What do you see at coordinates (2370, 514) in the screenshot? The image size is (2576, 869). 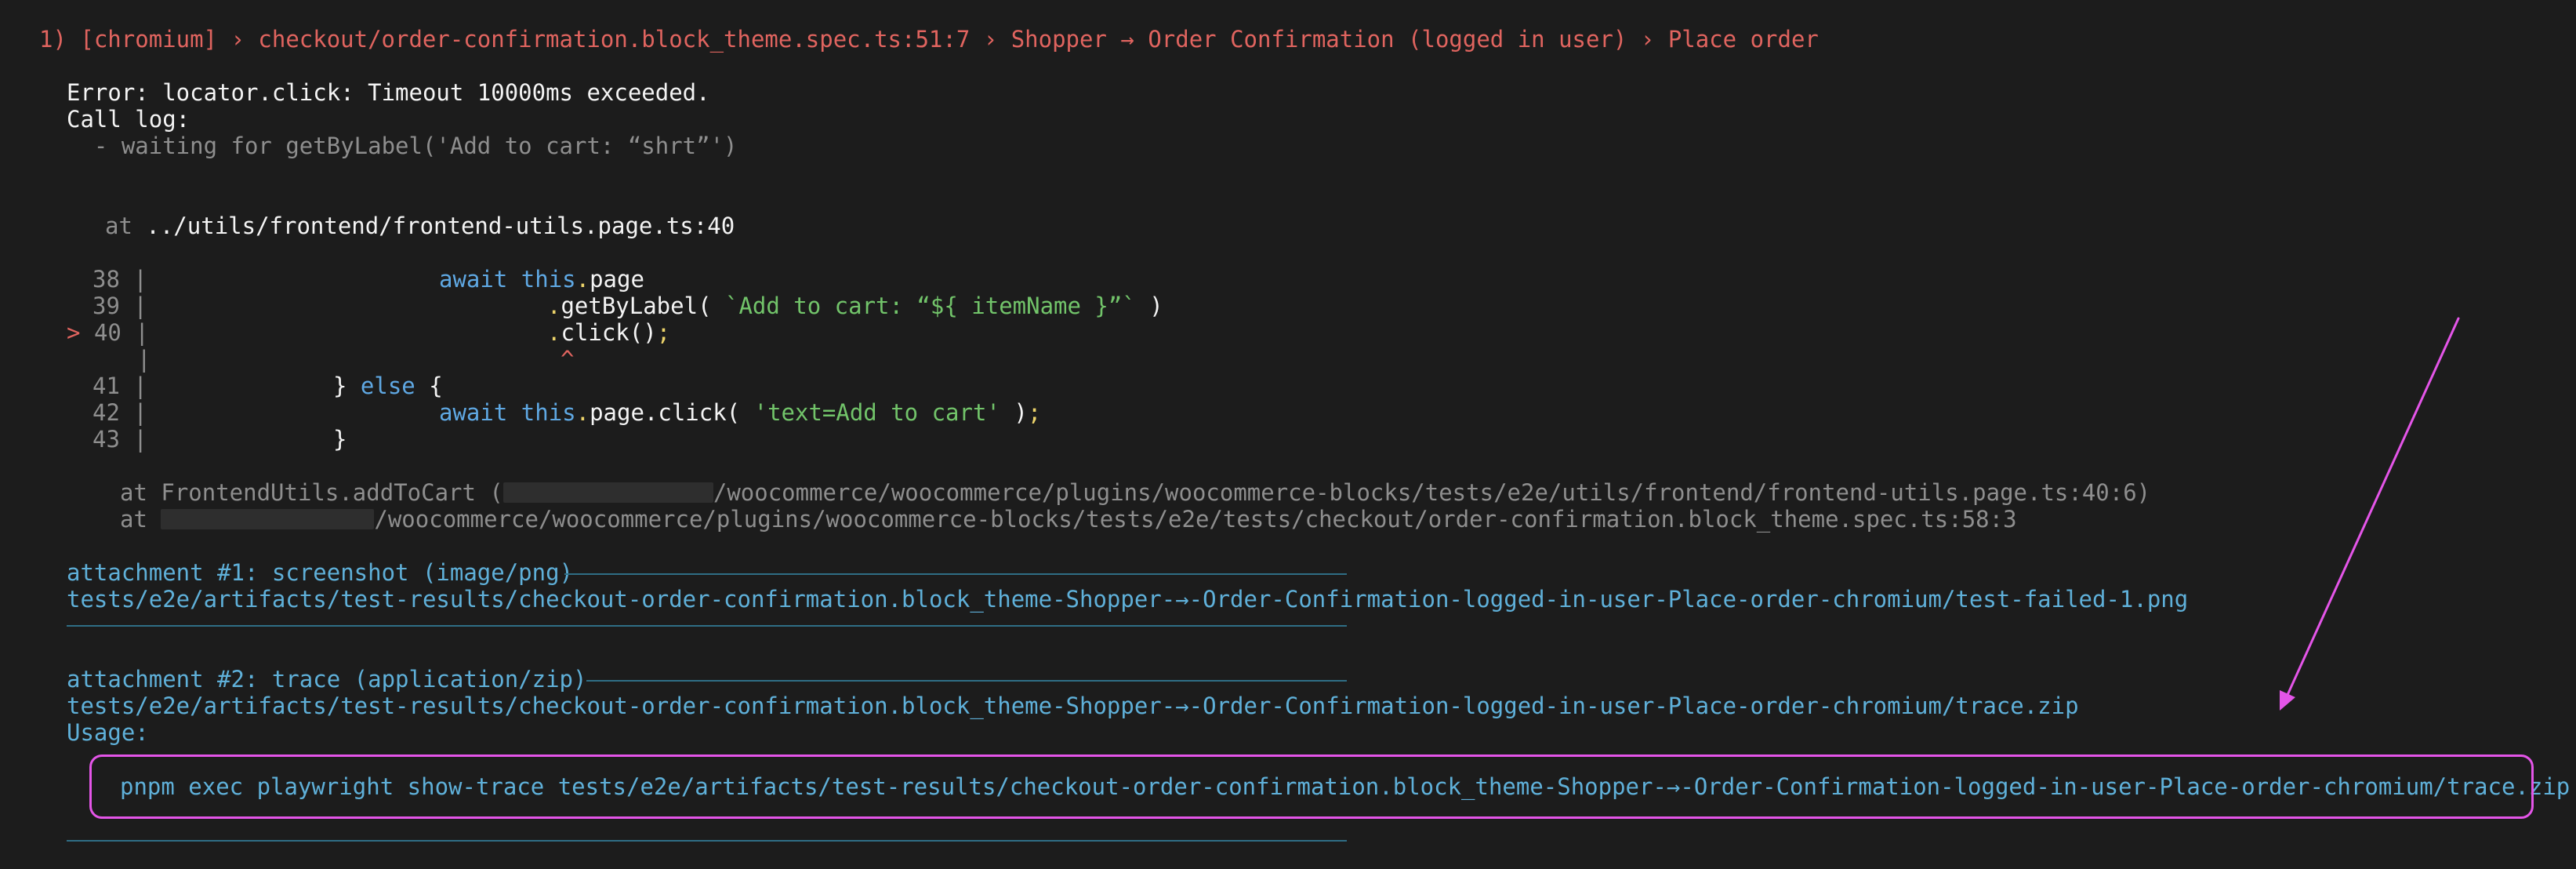 I see `annotation-arrow-icon` at bounding box center [2370, 514].